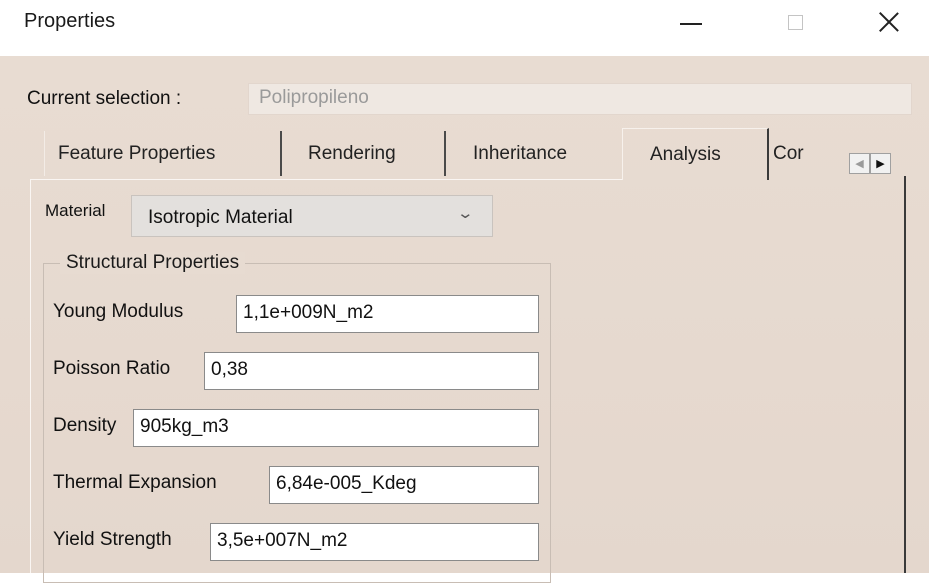  I want to click on arrow-right-icon: ▶, so click(880, 164).